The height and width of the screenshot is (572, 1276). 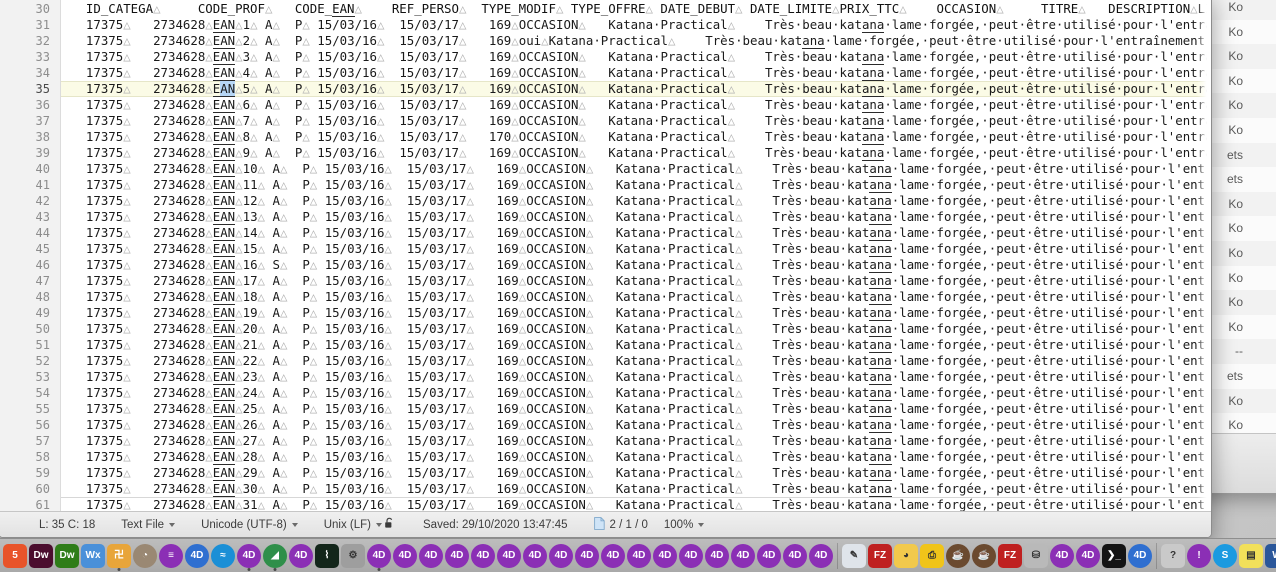 What do you see at coordinates (224, 489) in the screenshot?
I see `search-match: EAN` at bounding box center [224, 489].